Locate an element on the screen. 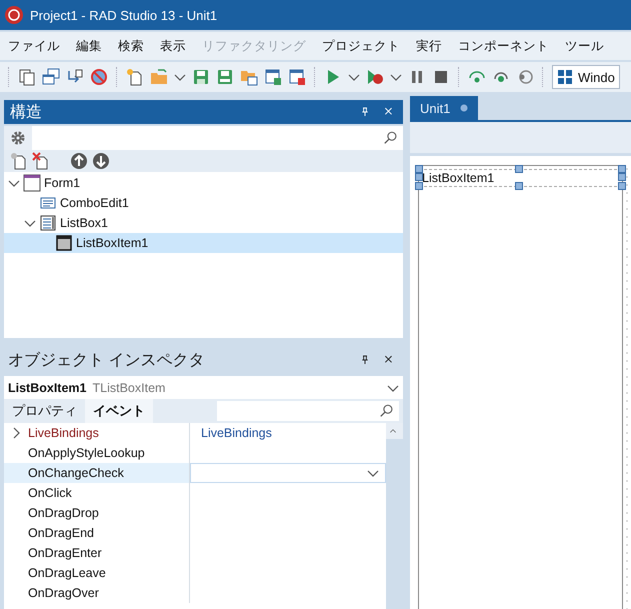  window-title: Project1 - RAD Studio 13 - Unit1 is located at coordinates (124, 15).